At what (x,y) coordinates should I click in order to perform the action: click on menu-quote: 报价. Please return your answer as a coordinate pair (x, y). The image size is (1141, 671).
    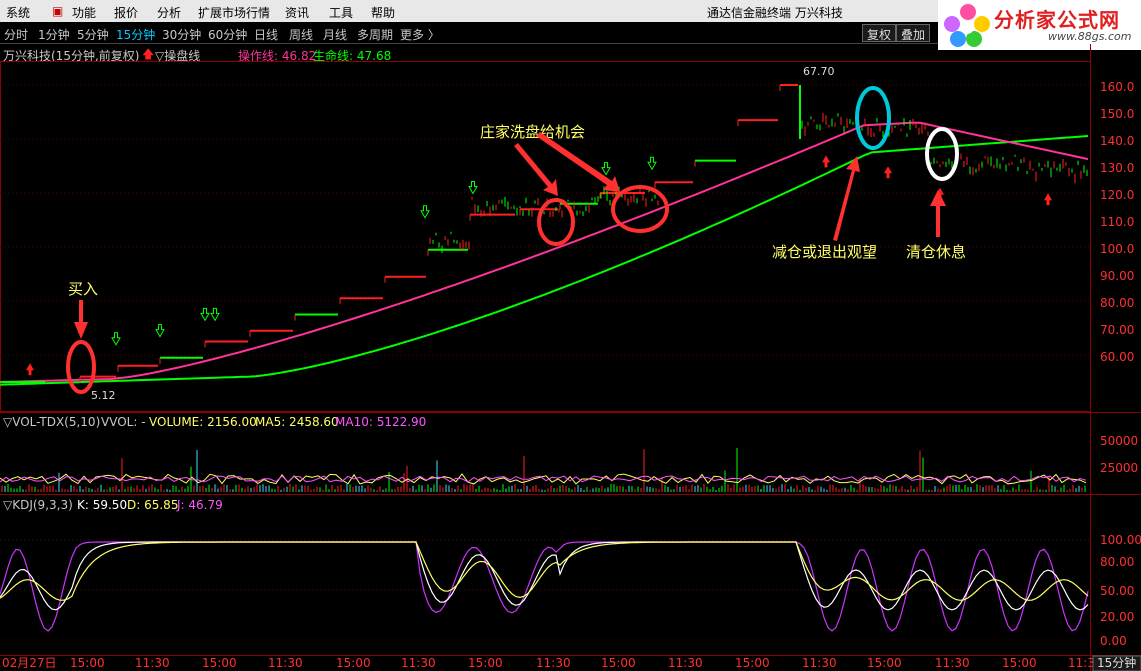
    Looking at the image, I should click on (126, 12).